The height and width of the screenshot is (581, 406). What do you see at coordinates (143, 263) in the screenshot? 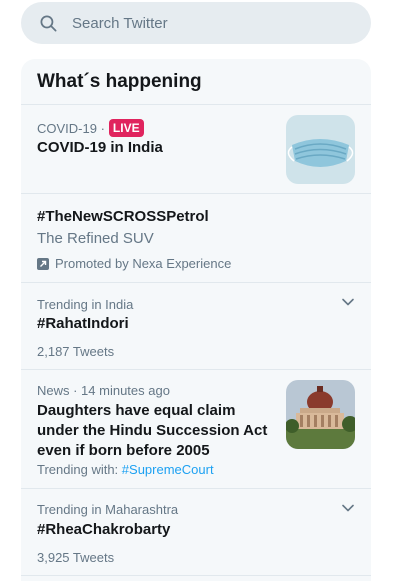
I see `promoted-text: Promoted by Nexa Experience` at bounding box center [143, 263].